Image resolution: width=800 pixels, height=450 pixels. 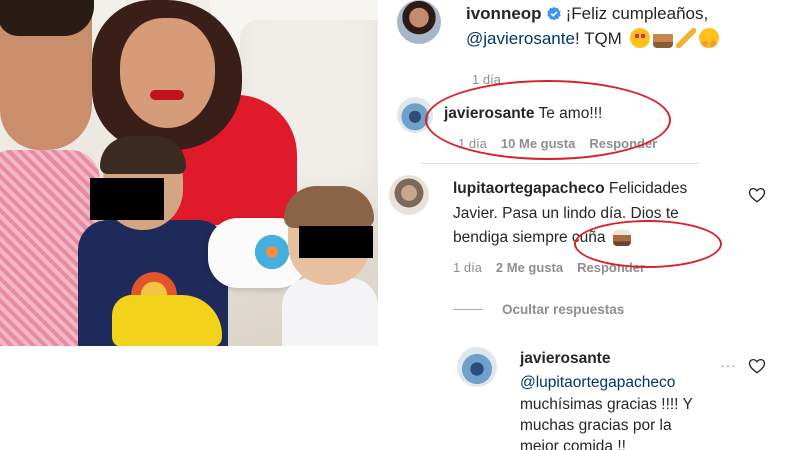 I want to click on username-ivonneop: ivonneop, so click(x=504, y=13).